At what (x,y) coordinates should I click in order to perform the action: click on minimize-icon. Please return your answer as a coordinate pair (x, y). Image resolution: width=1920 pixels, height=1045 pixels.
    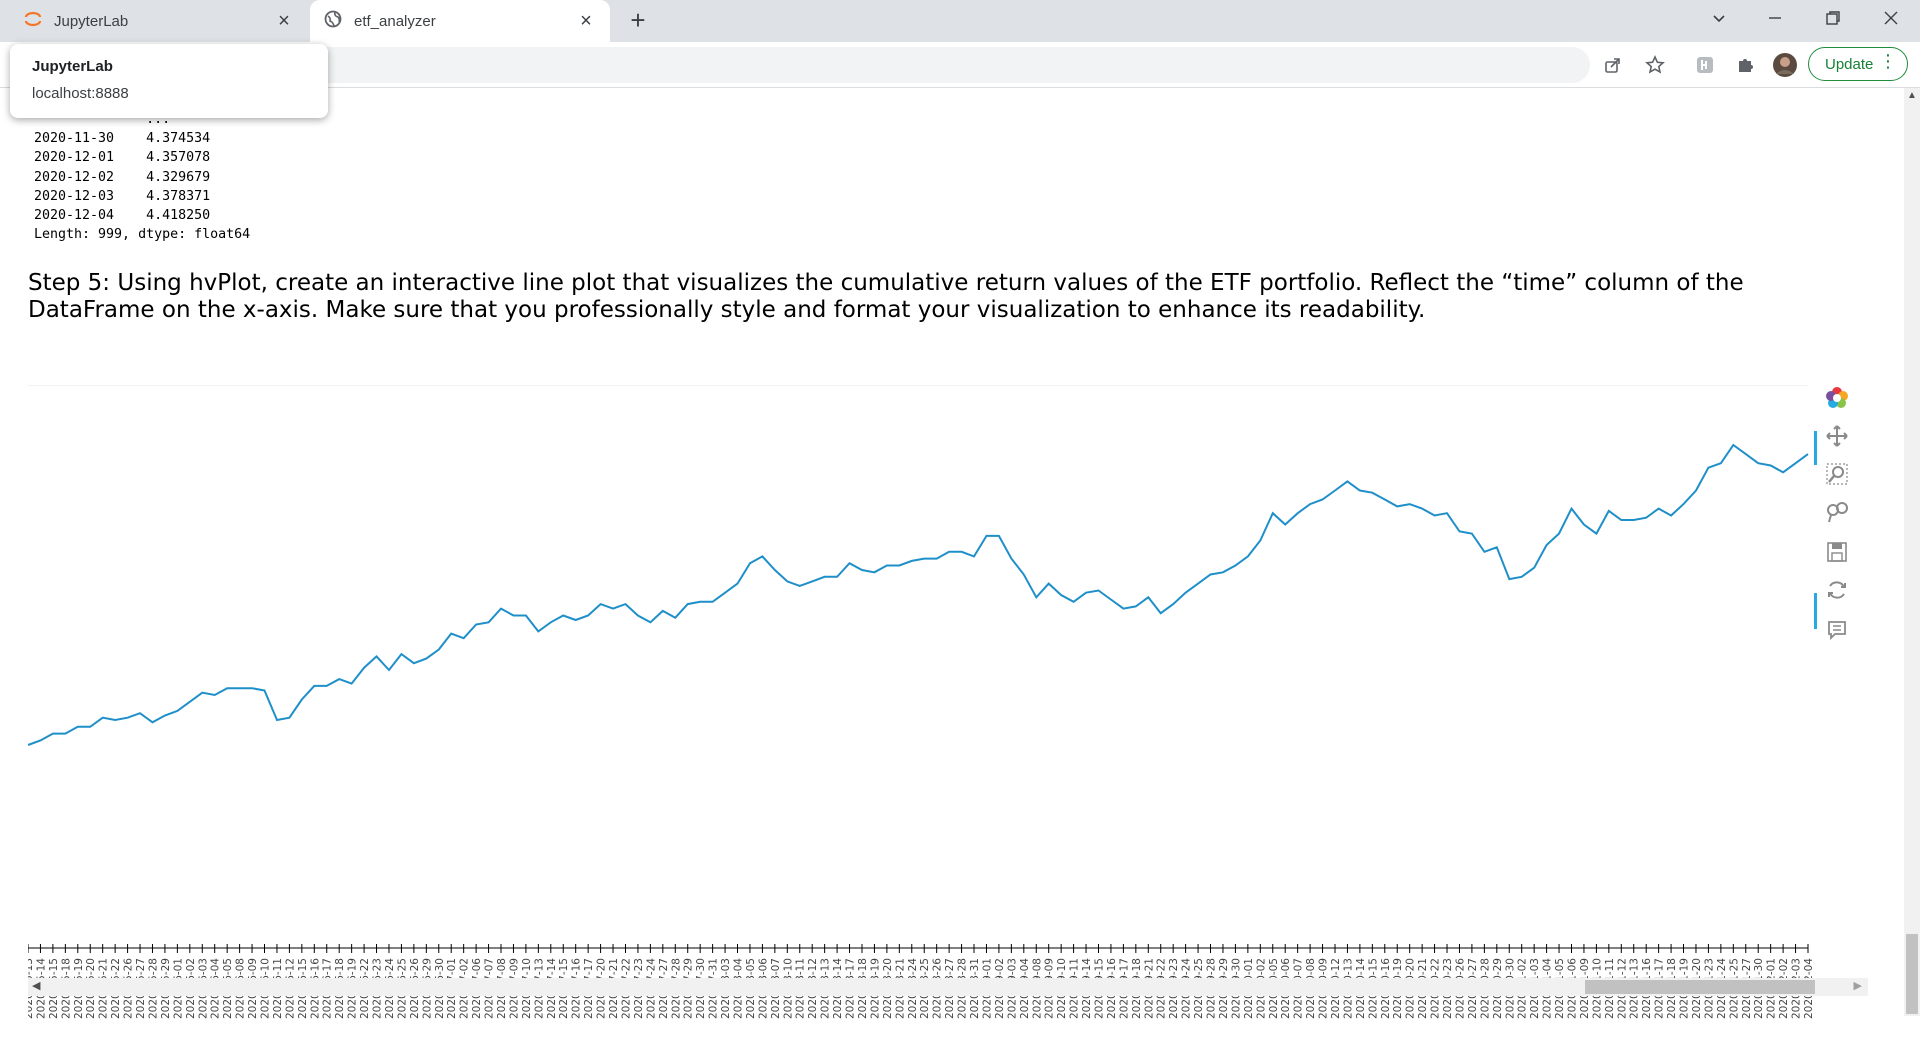
    Looking at the image, I should click on (1775, 20).